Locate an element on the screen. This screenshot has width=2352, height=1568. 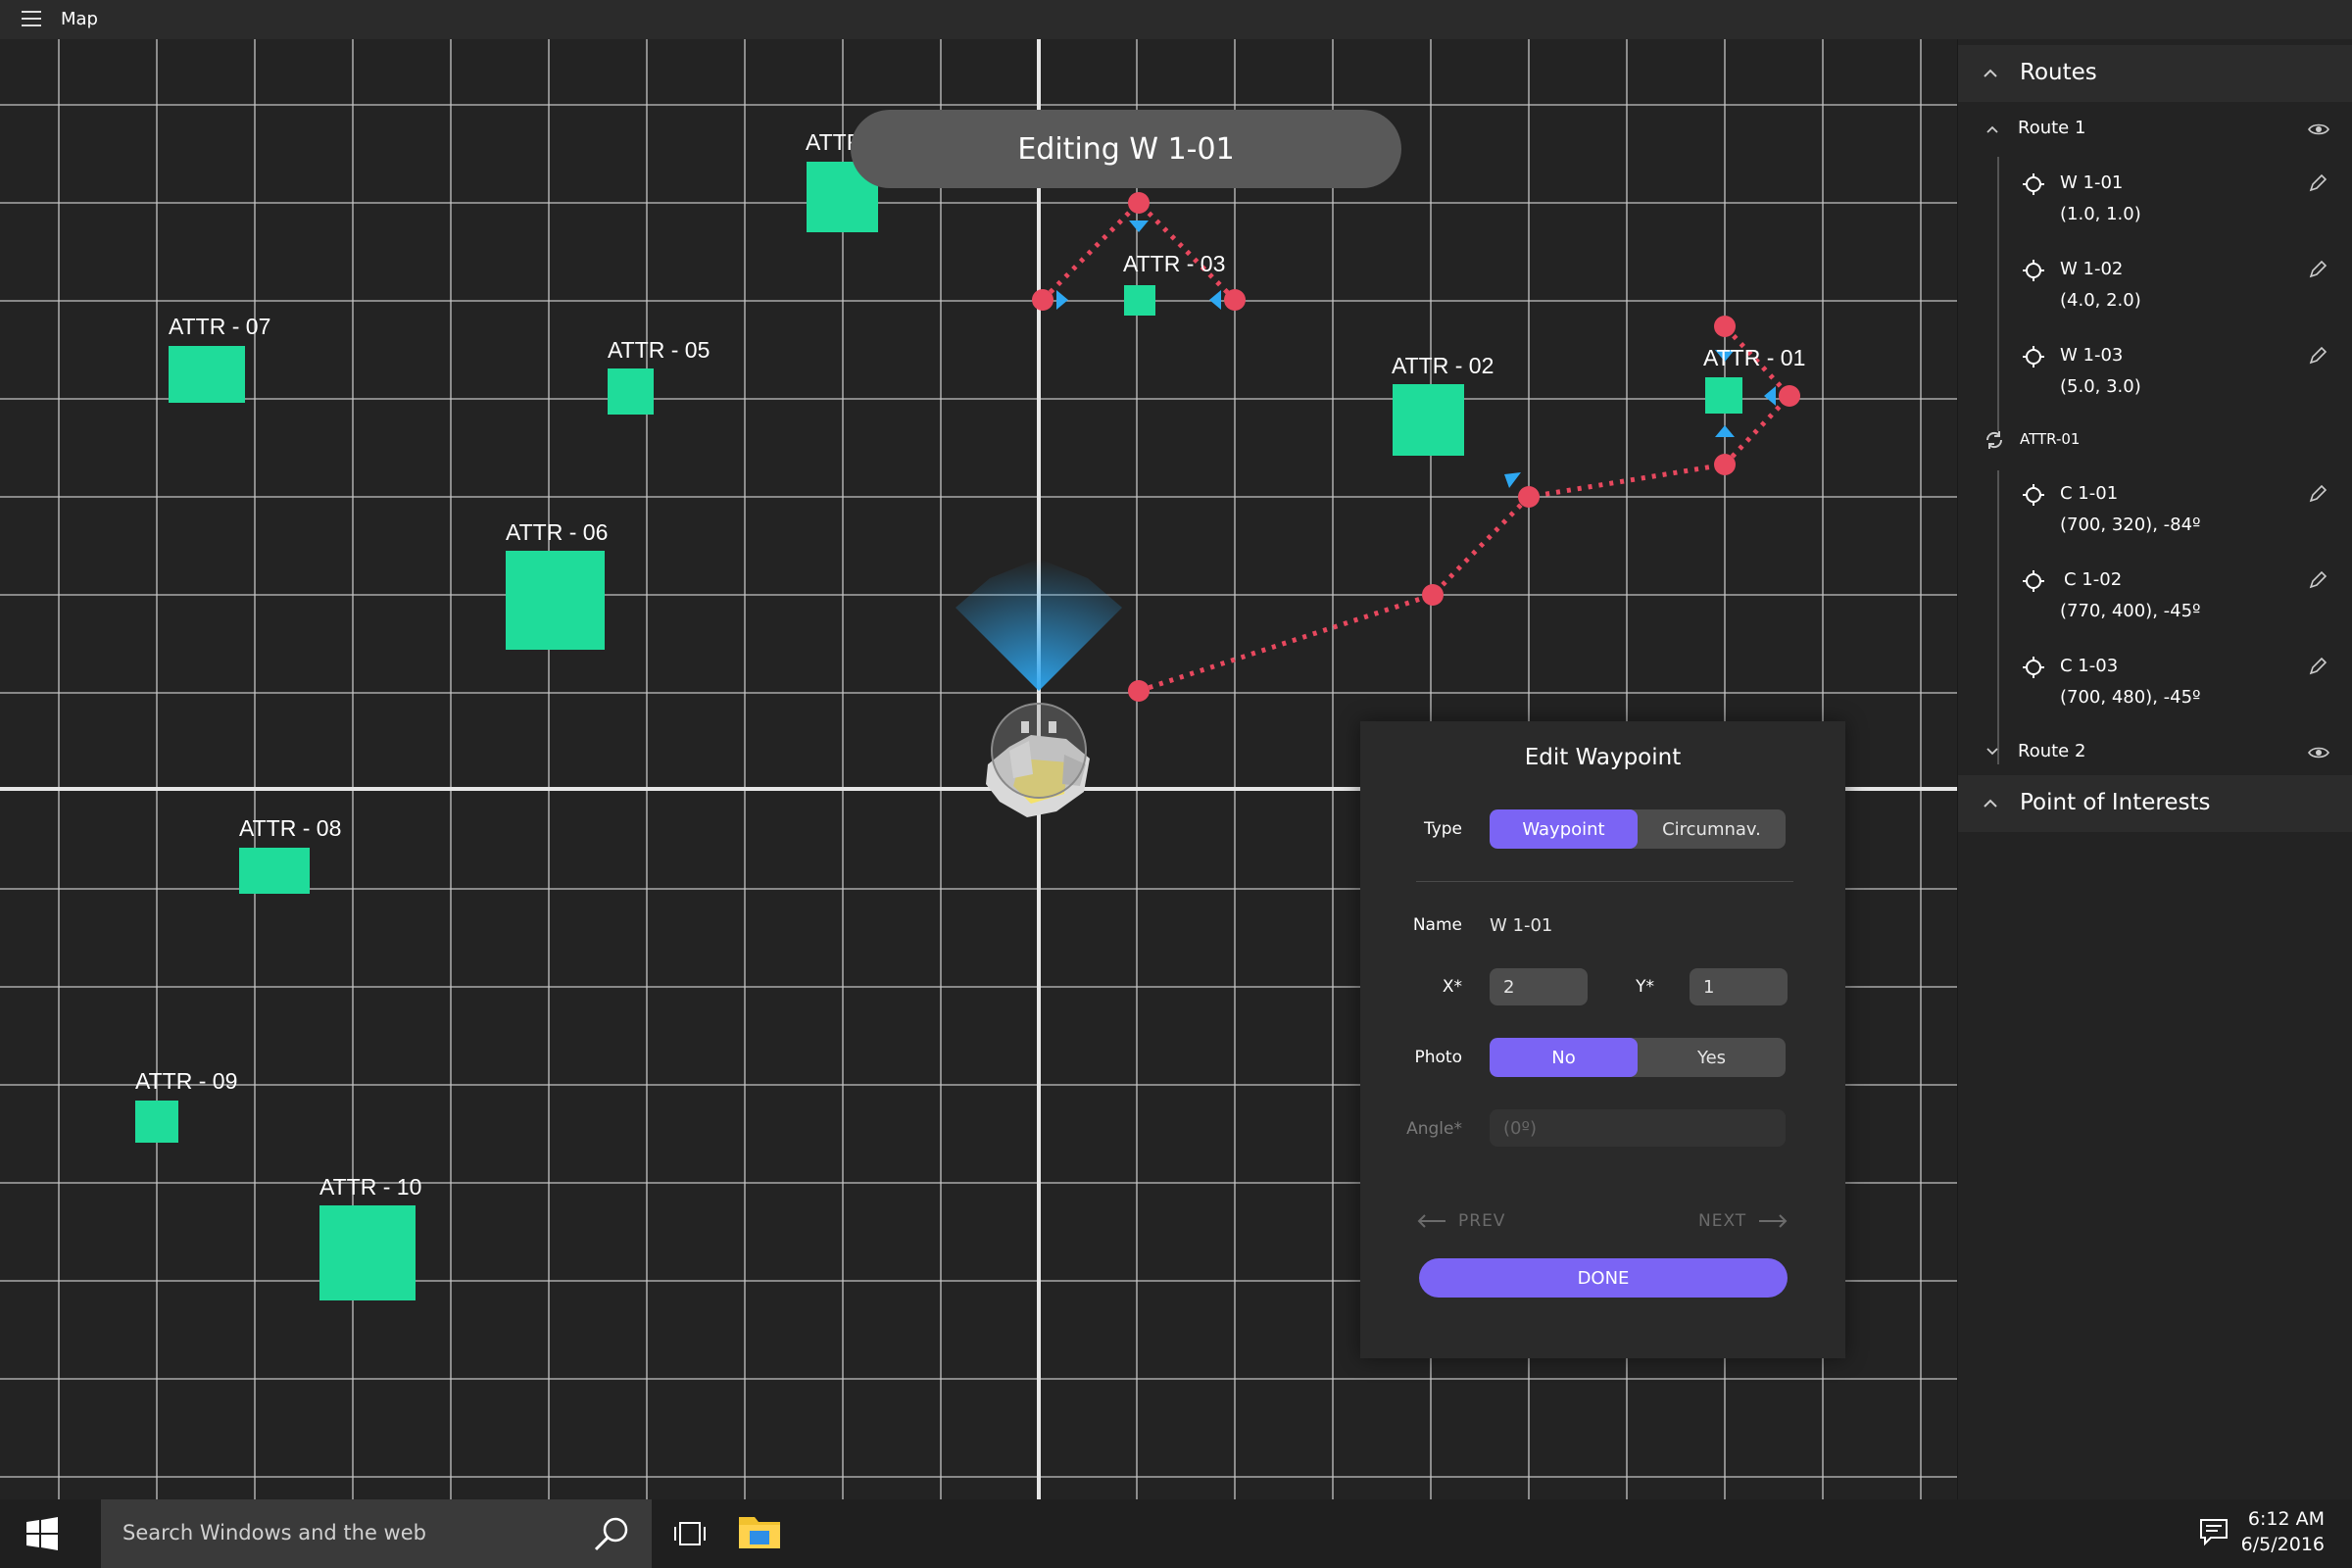
circumnav-point-coord: (770, 400), -45º is located at coordinates (2130, 611).